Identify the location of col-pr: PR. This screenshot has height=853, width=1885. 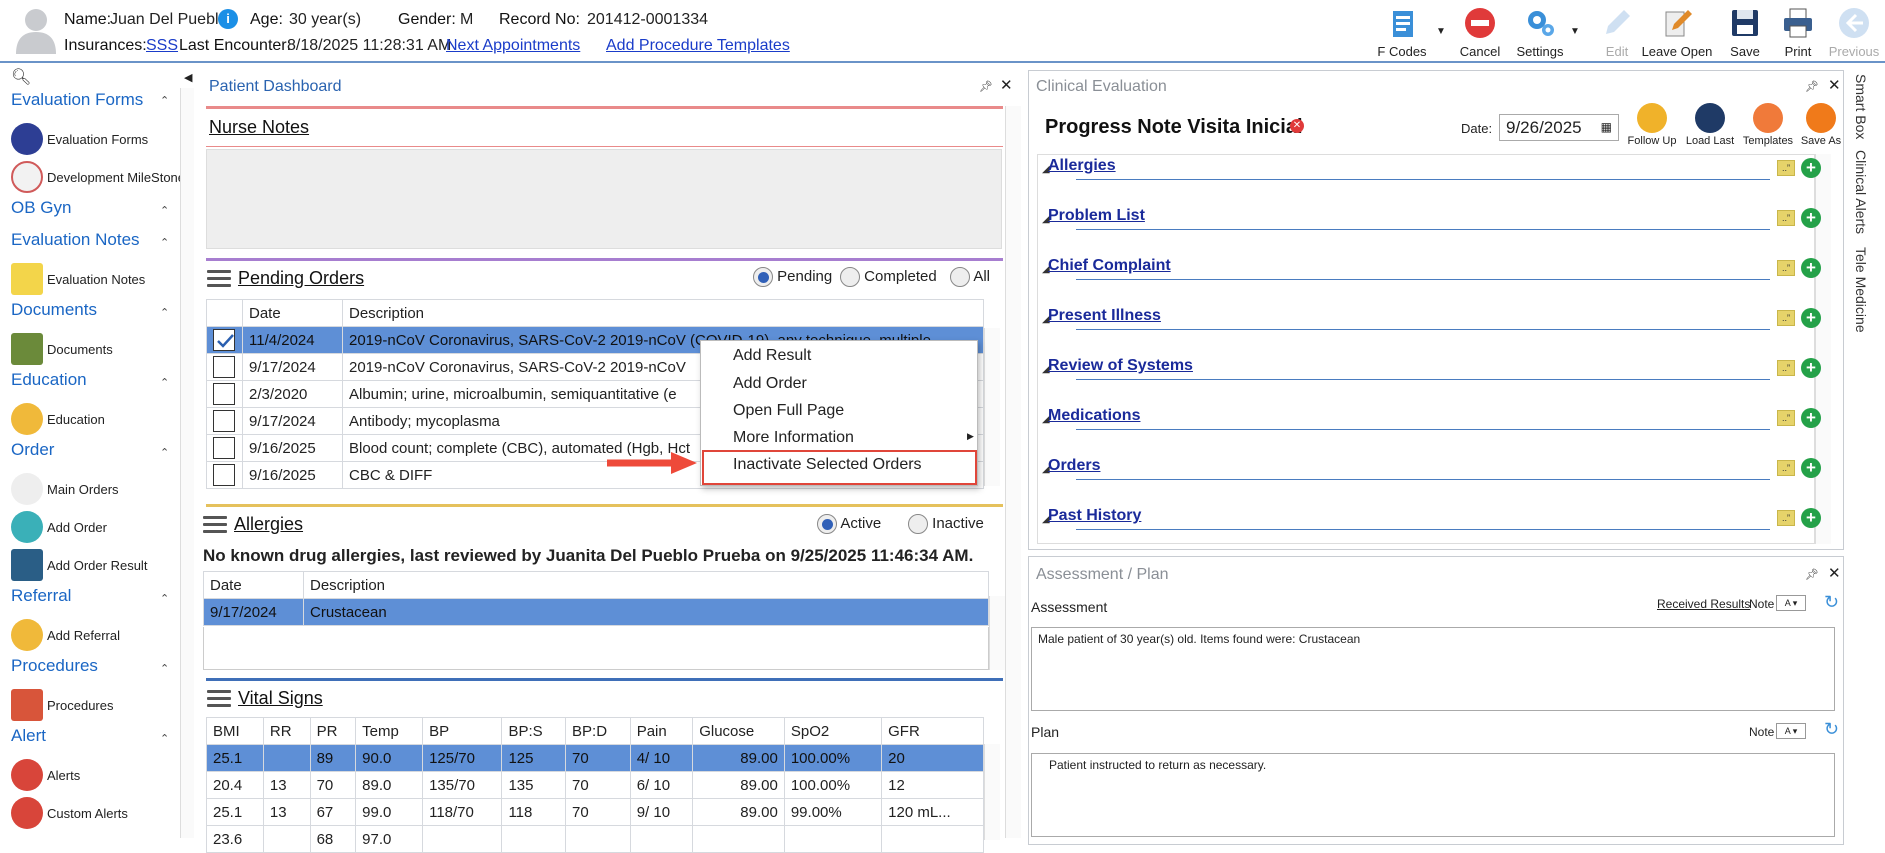
(333, 731).